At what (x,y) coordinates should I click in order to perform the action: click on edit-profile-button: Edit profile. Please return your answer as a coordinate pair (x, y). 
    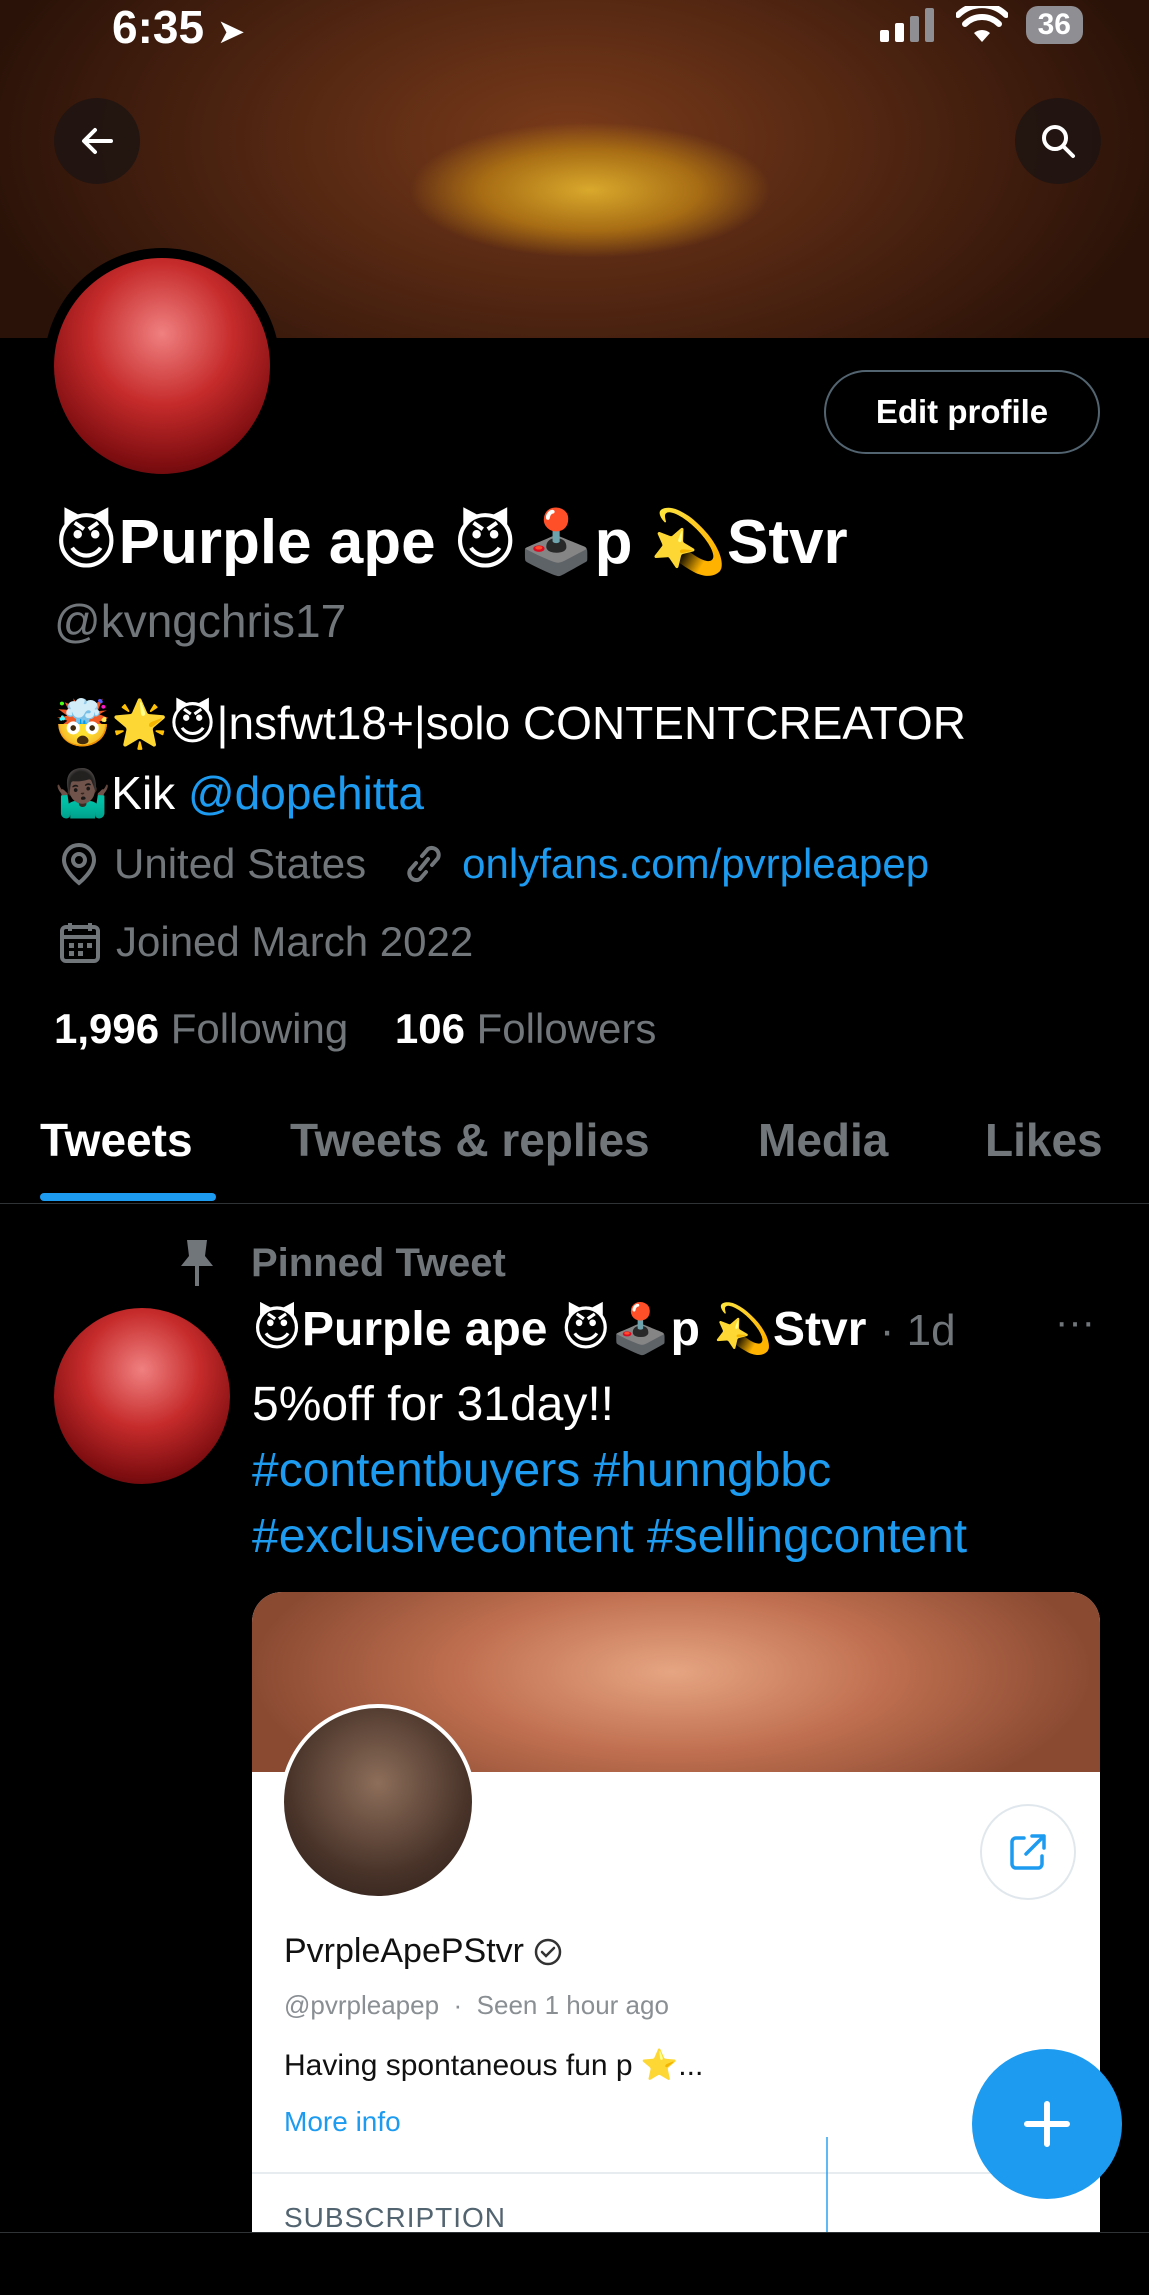
    Looking at the image, I should click on (962, 412).